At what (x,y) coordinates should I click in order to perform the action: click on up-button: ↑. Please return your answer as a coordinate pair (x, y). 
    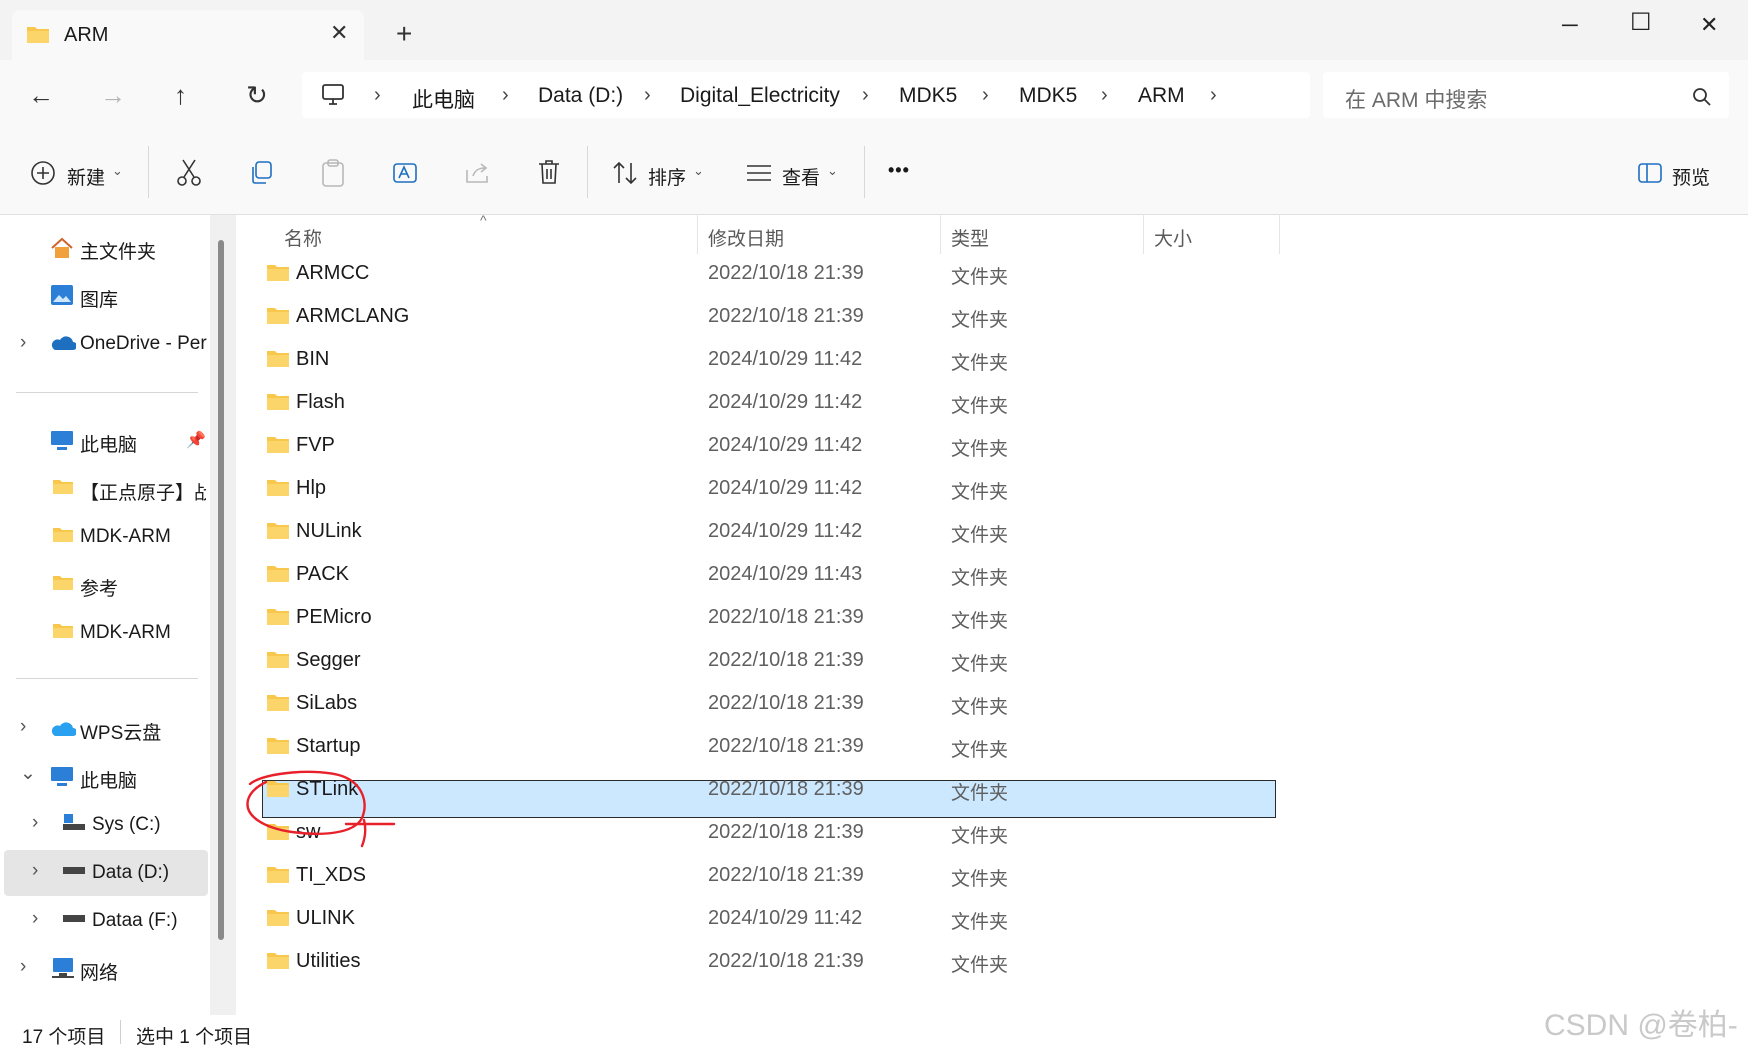
    Looking at the image, I should click on (180, 95).